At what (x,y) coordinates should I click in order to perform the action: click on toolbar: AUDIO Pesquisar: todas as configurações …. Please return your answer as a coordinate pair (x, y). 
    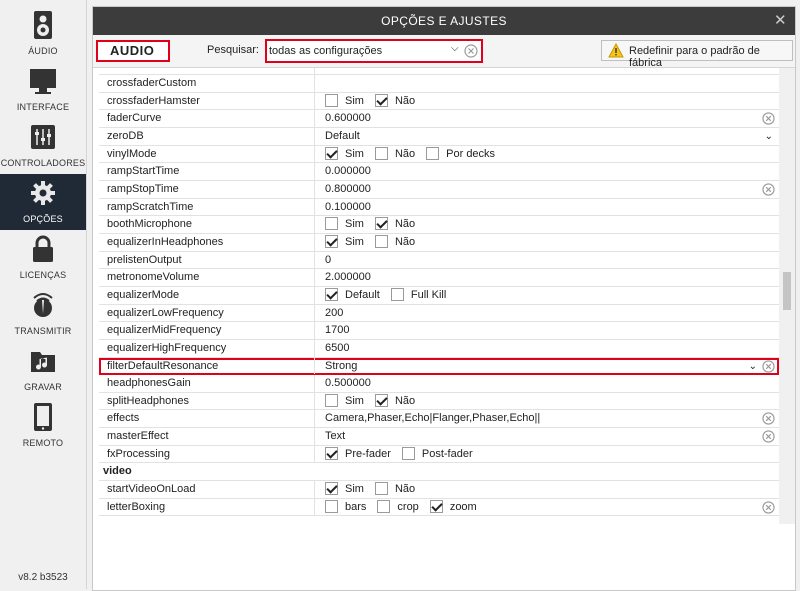
    Looking at the image, I should click on (444, 52).